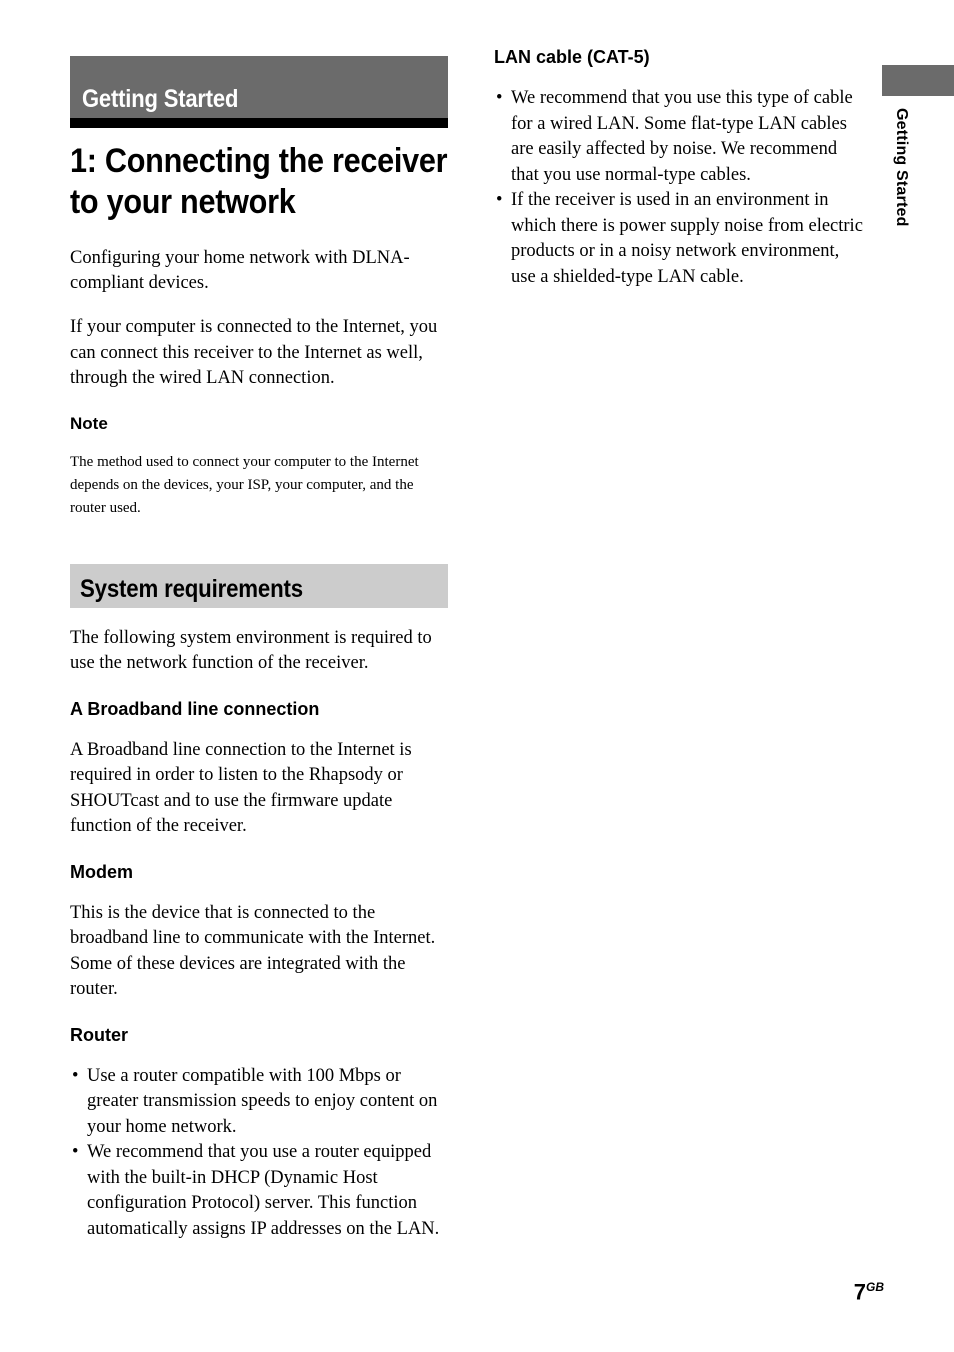  Describe the element at coordinates (901, 167) in the screenshot. I see `side-tab-label: Getting Started` at that location.